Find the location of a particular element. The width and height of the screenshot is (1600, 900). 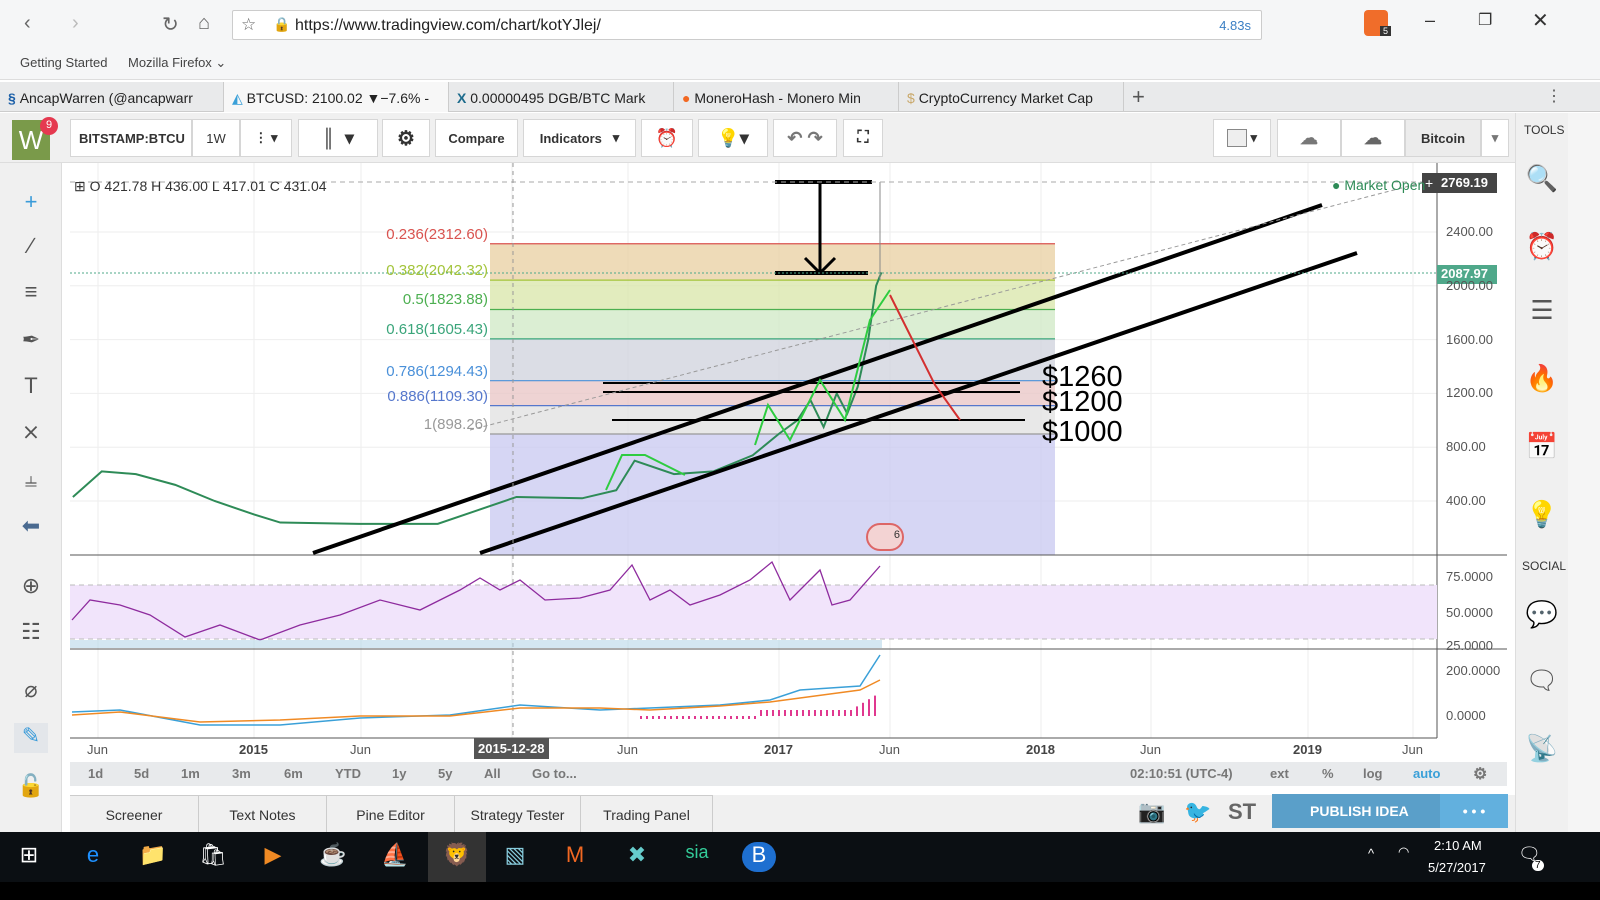

indicators-button: Indicators ▾ is located at coordinates (579, 138).